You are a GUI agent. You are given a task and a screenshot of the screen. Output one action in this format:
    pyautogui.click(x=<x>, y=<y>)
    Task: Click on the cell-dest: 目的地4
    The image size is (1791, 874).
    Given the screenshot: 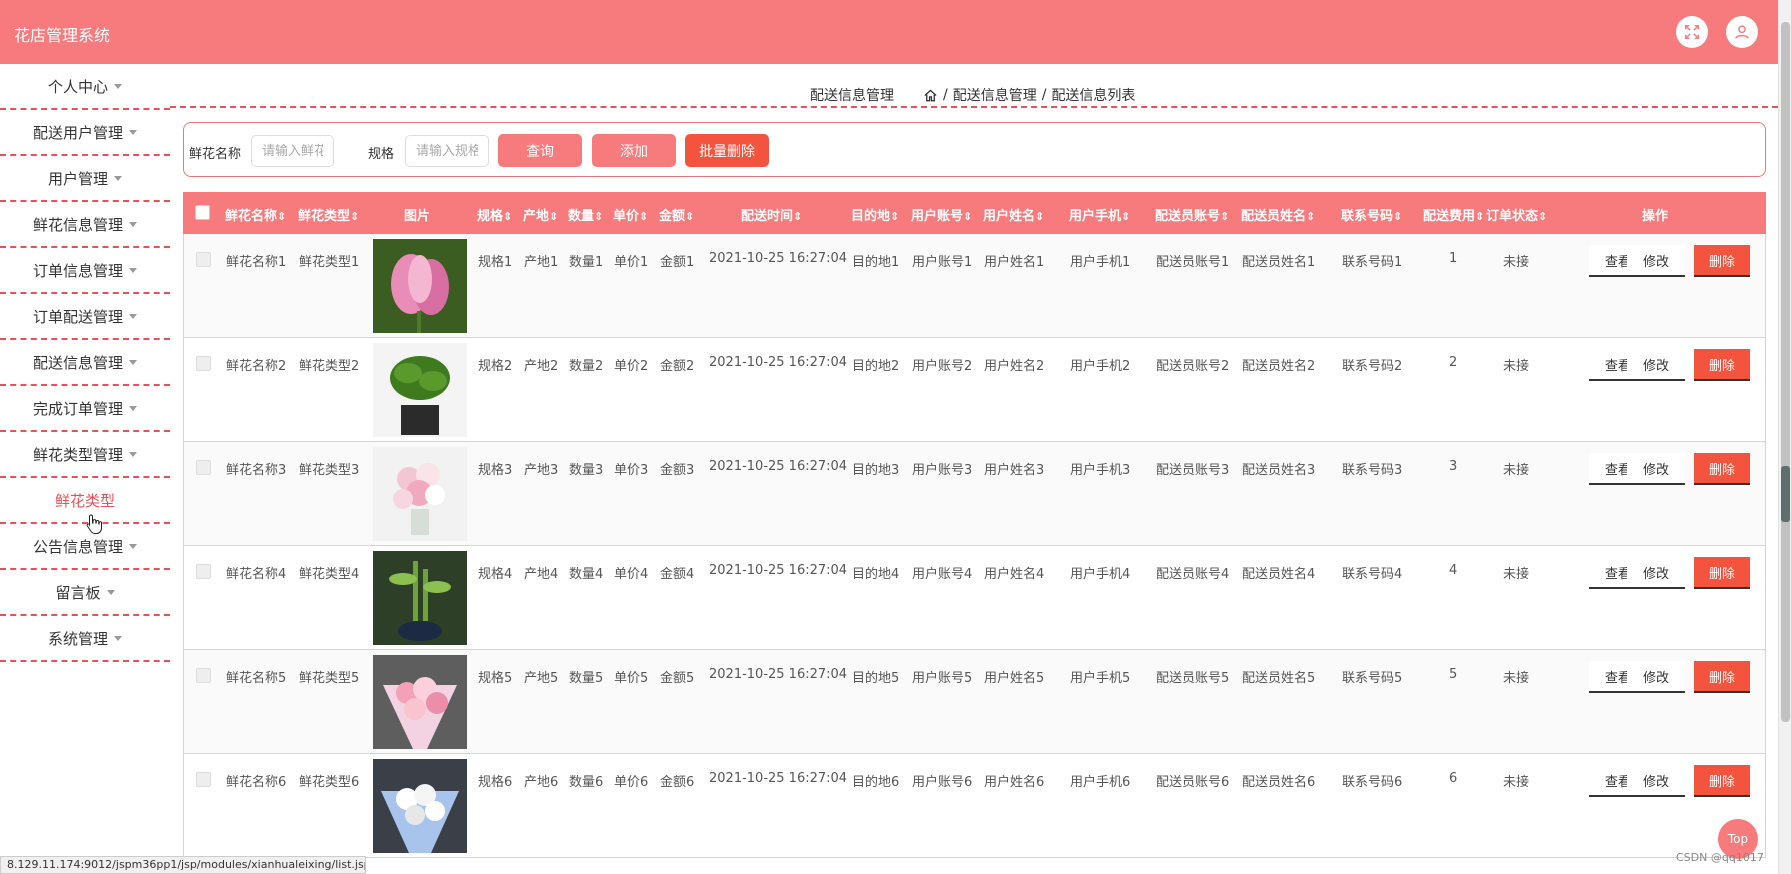 What is the action you would take?
    pyautogui.click(x=876, y=574)
    